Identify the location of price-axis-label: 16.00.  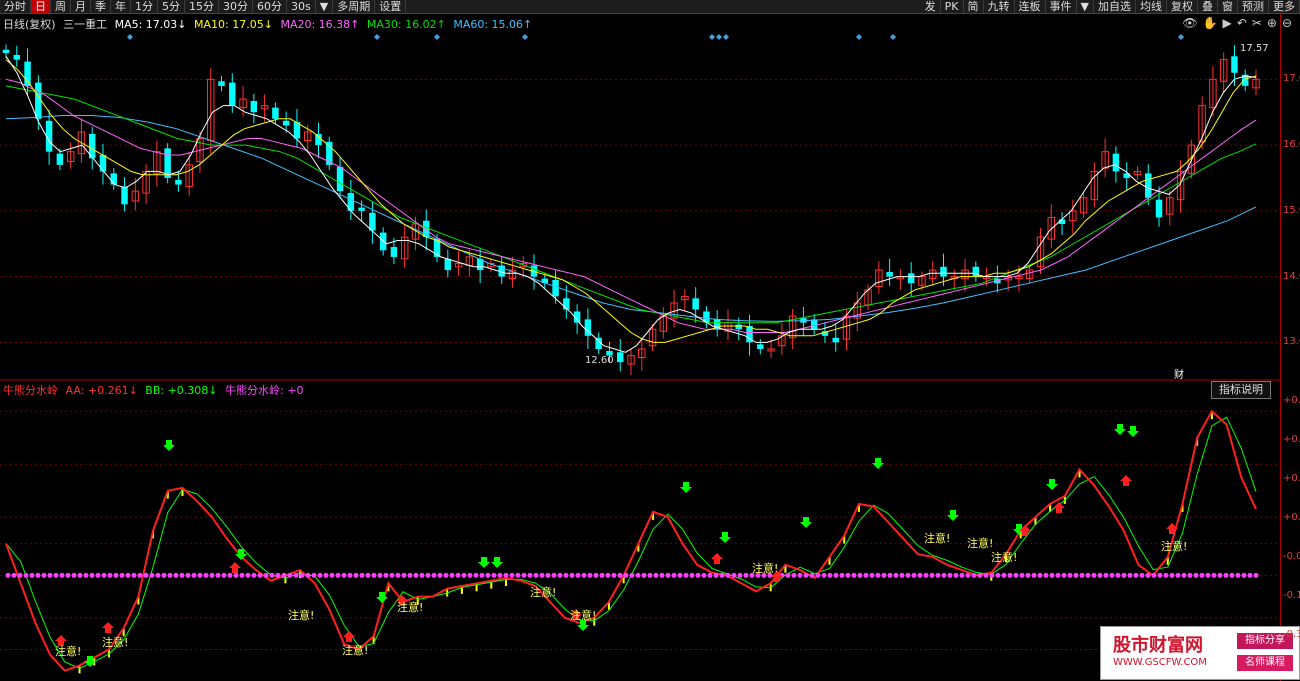
(1291, 145).